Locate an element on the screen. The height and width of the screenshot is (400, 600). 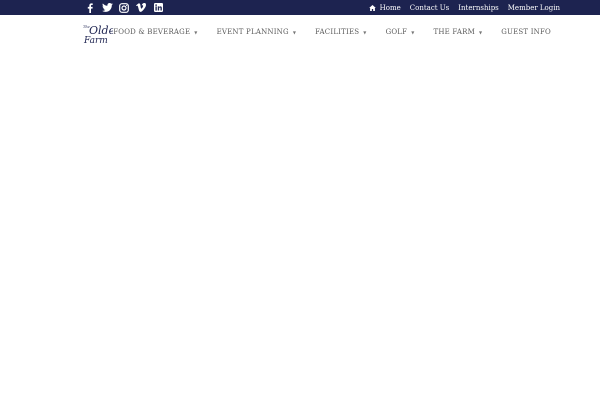
nav-food-beverage-label: FOOD & BEVERAGE is located at coordinates (152, 32).